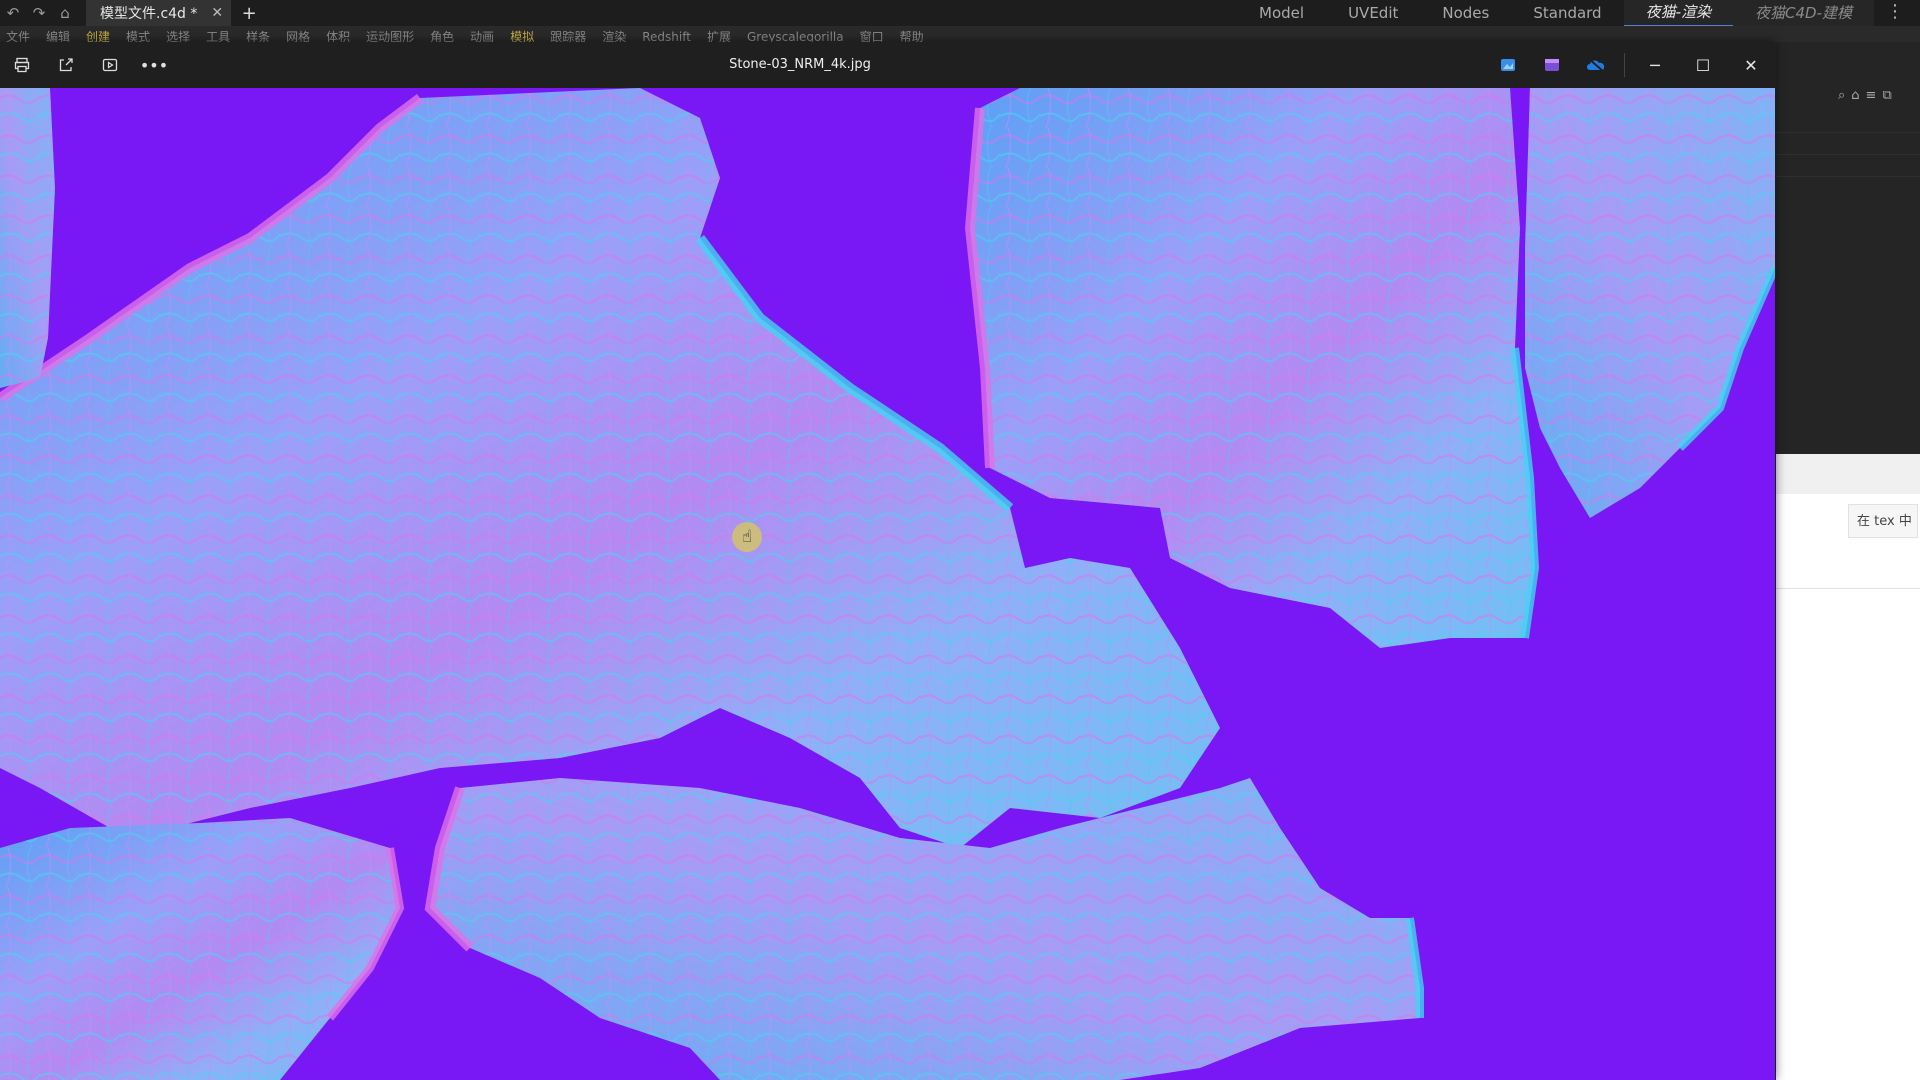 The image size is (1920, 1080). I want to click on asset-browser-panel: 在 tex 中, so click(1848, 767).